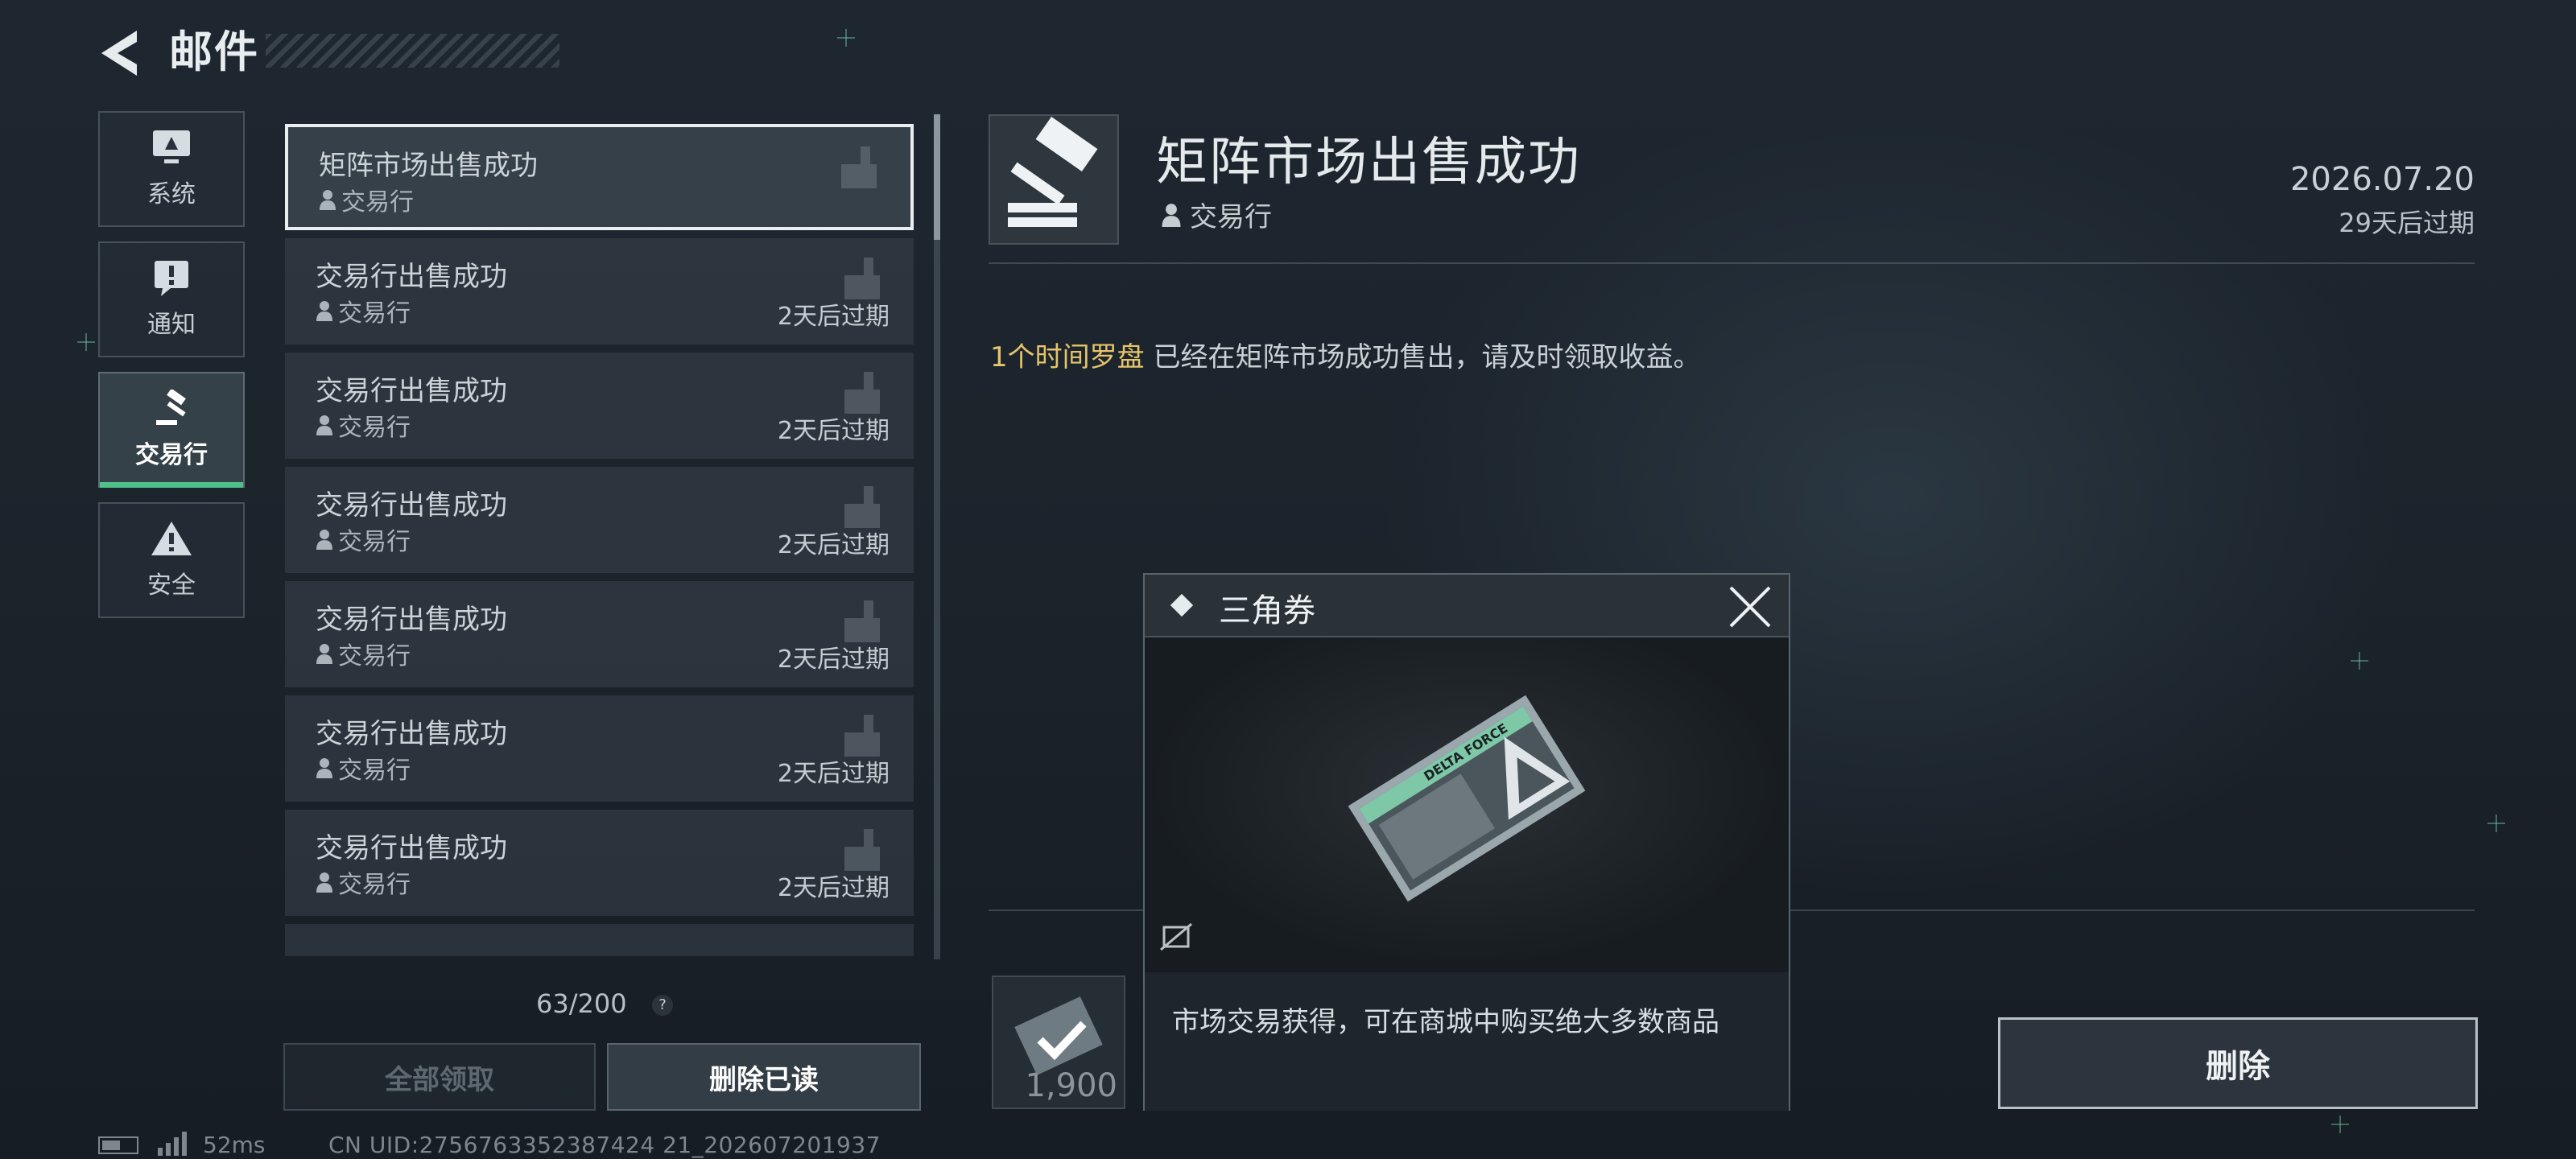 This screenshot has width=2576, height=1159. What do you see at coordinates (171, 430) in the screenshot?
I see `category-tab-exchange: 交易行` at bounding box center [171, 430].